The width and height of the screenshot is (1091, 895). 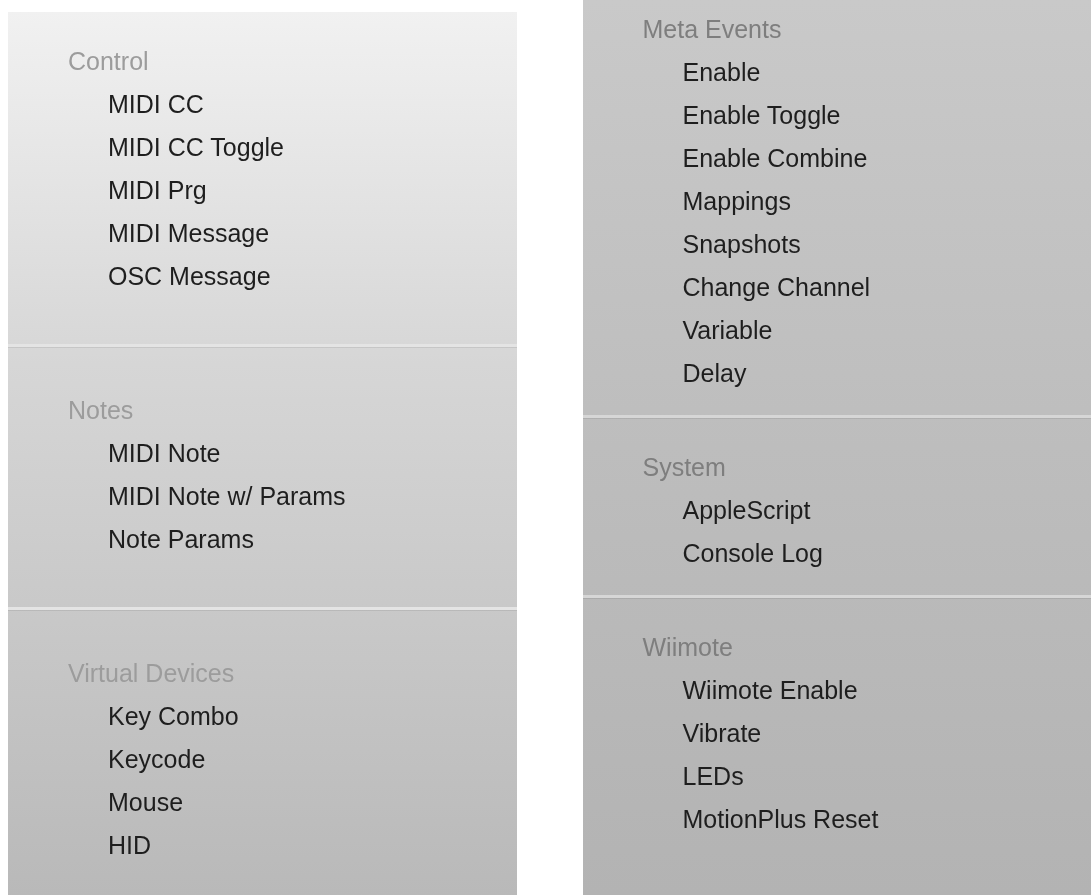 What do you see at coordinates (189, 233) in the screenshot?
I see `menu-item: MIDI Message` at bounding box center [189, 233].